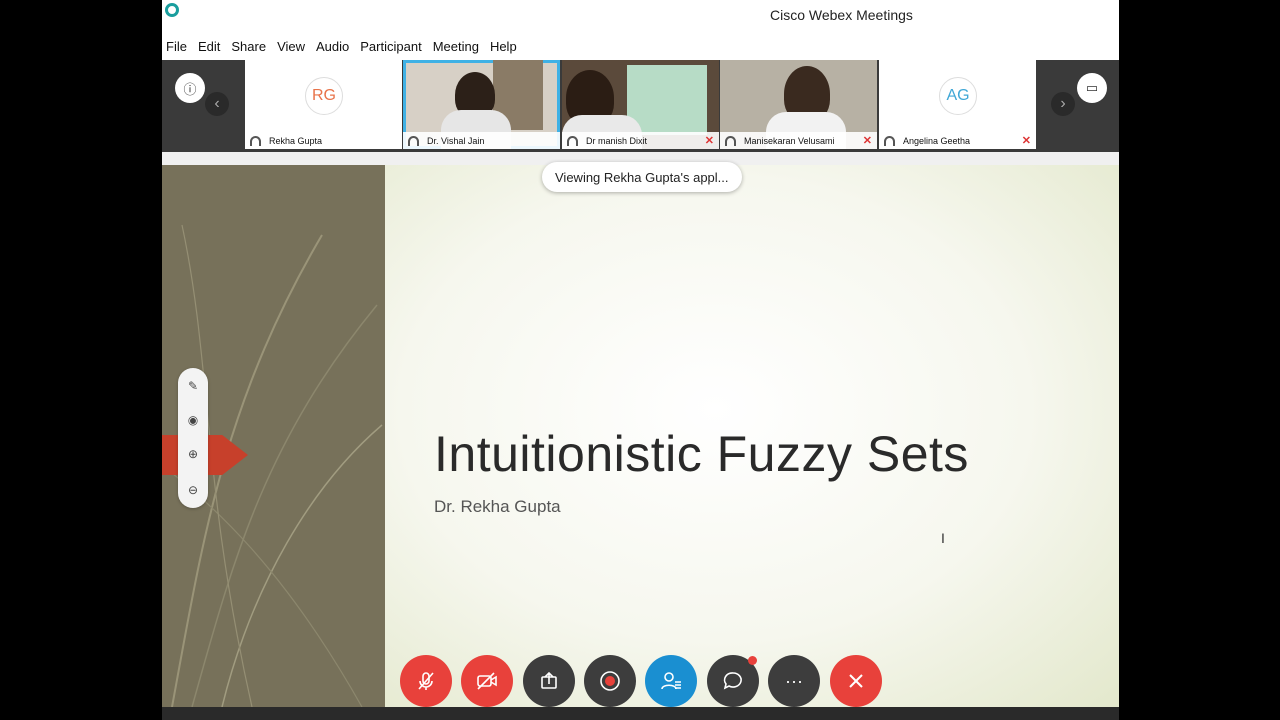 Image resolution: width=1280 pixels, height=720 pixels. I want to click on strip-prev-button: ‹, so click(217, 104).